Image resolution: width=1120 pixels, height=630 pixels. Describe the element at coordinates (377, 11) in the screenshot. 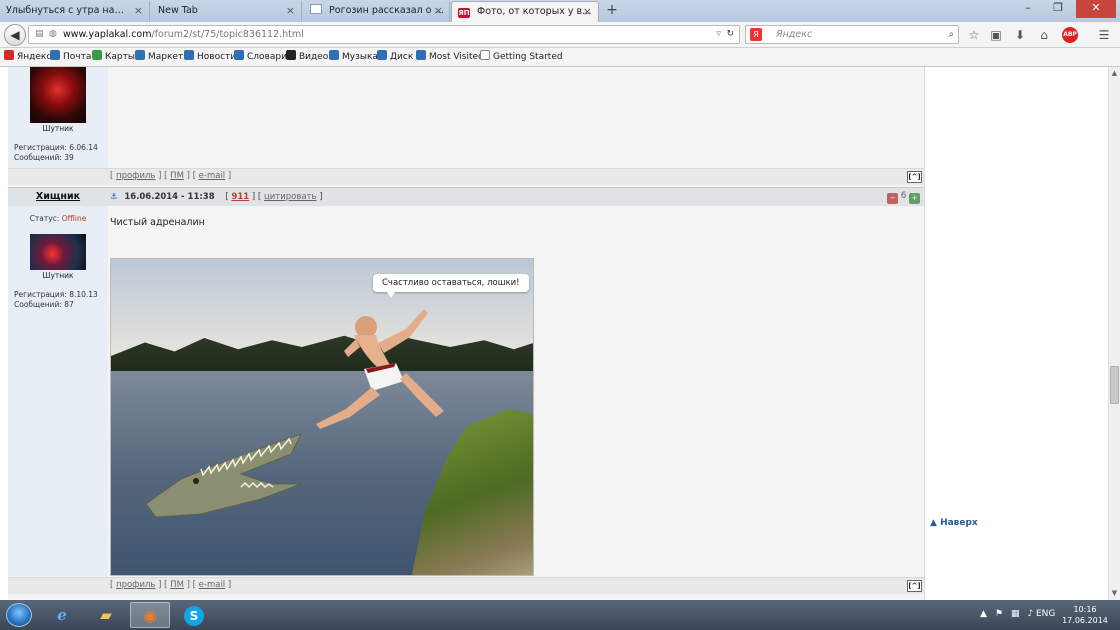

I see `tab-3: Рогозин рассказал о план... ×` at that location.